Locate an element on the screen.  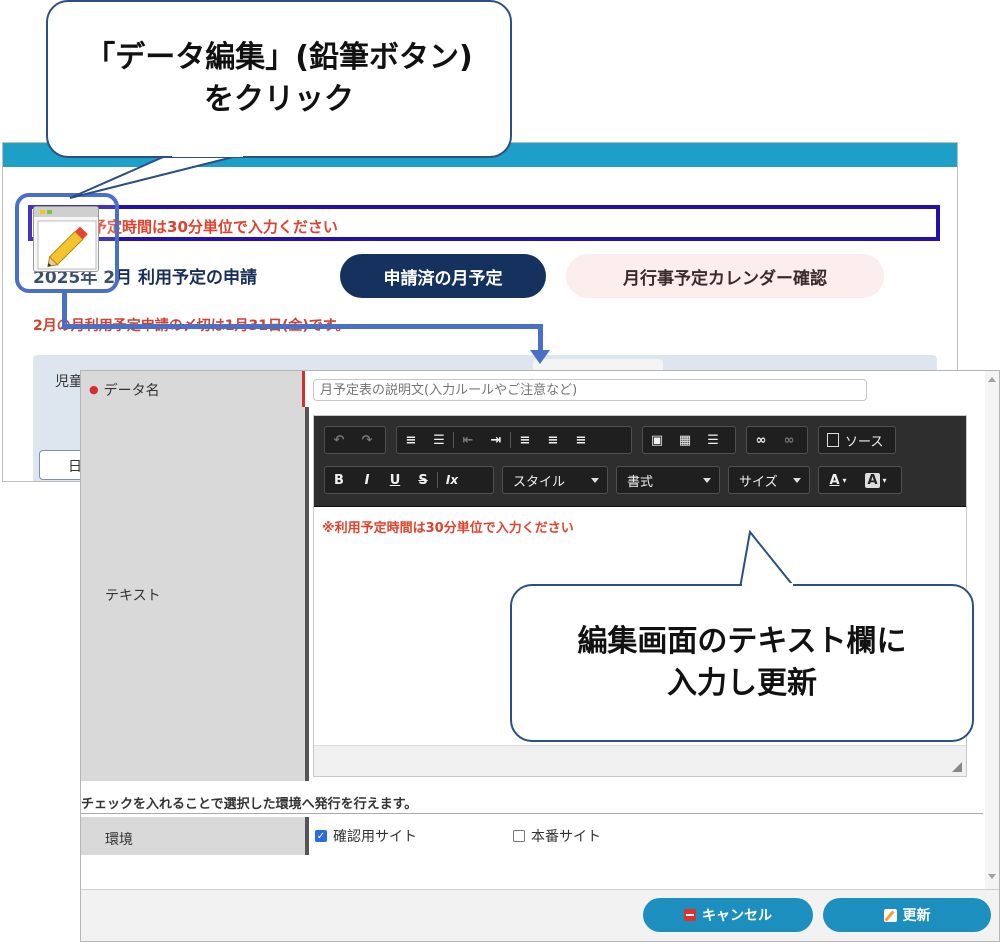
callout-line: 編集画面のテキスト欄に is located at coordinates (742, 641).